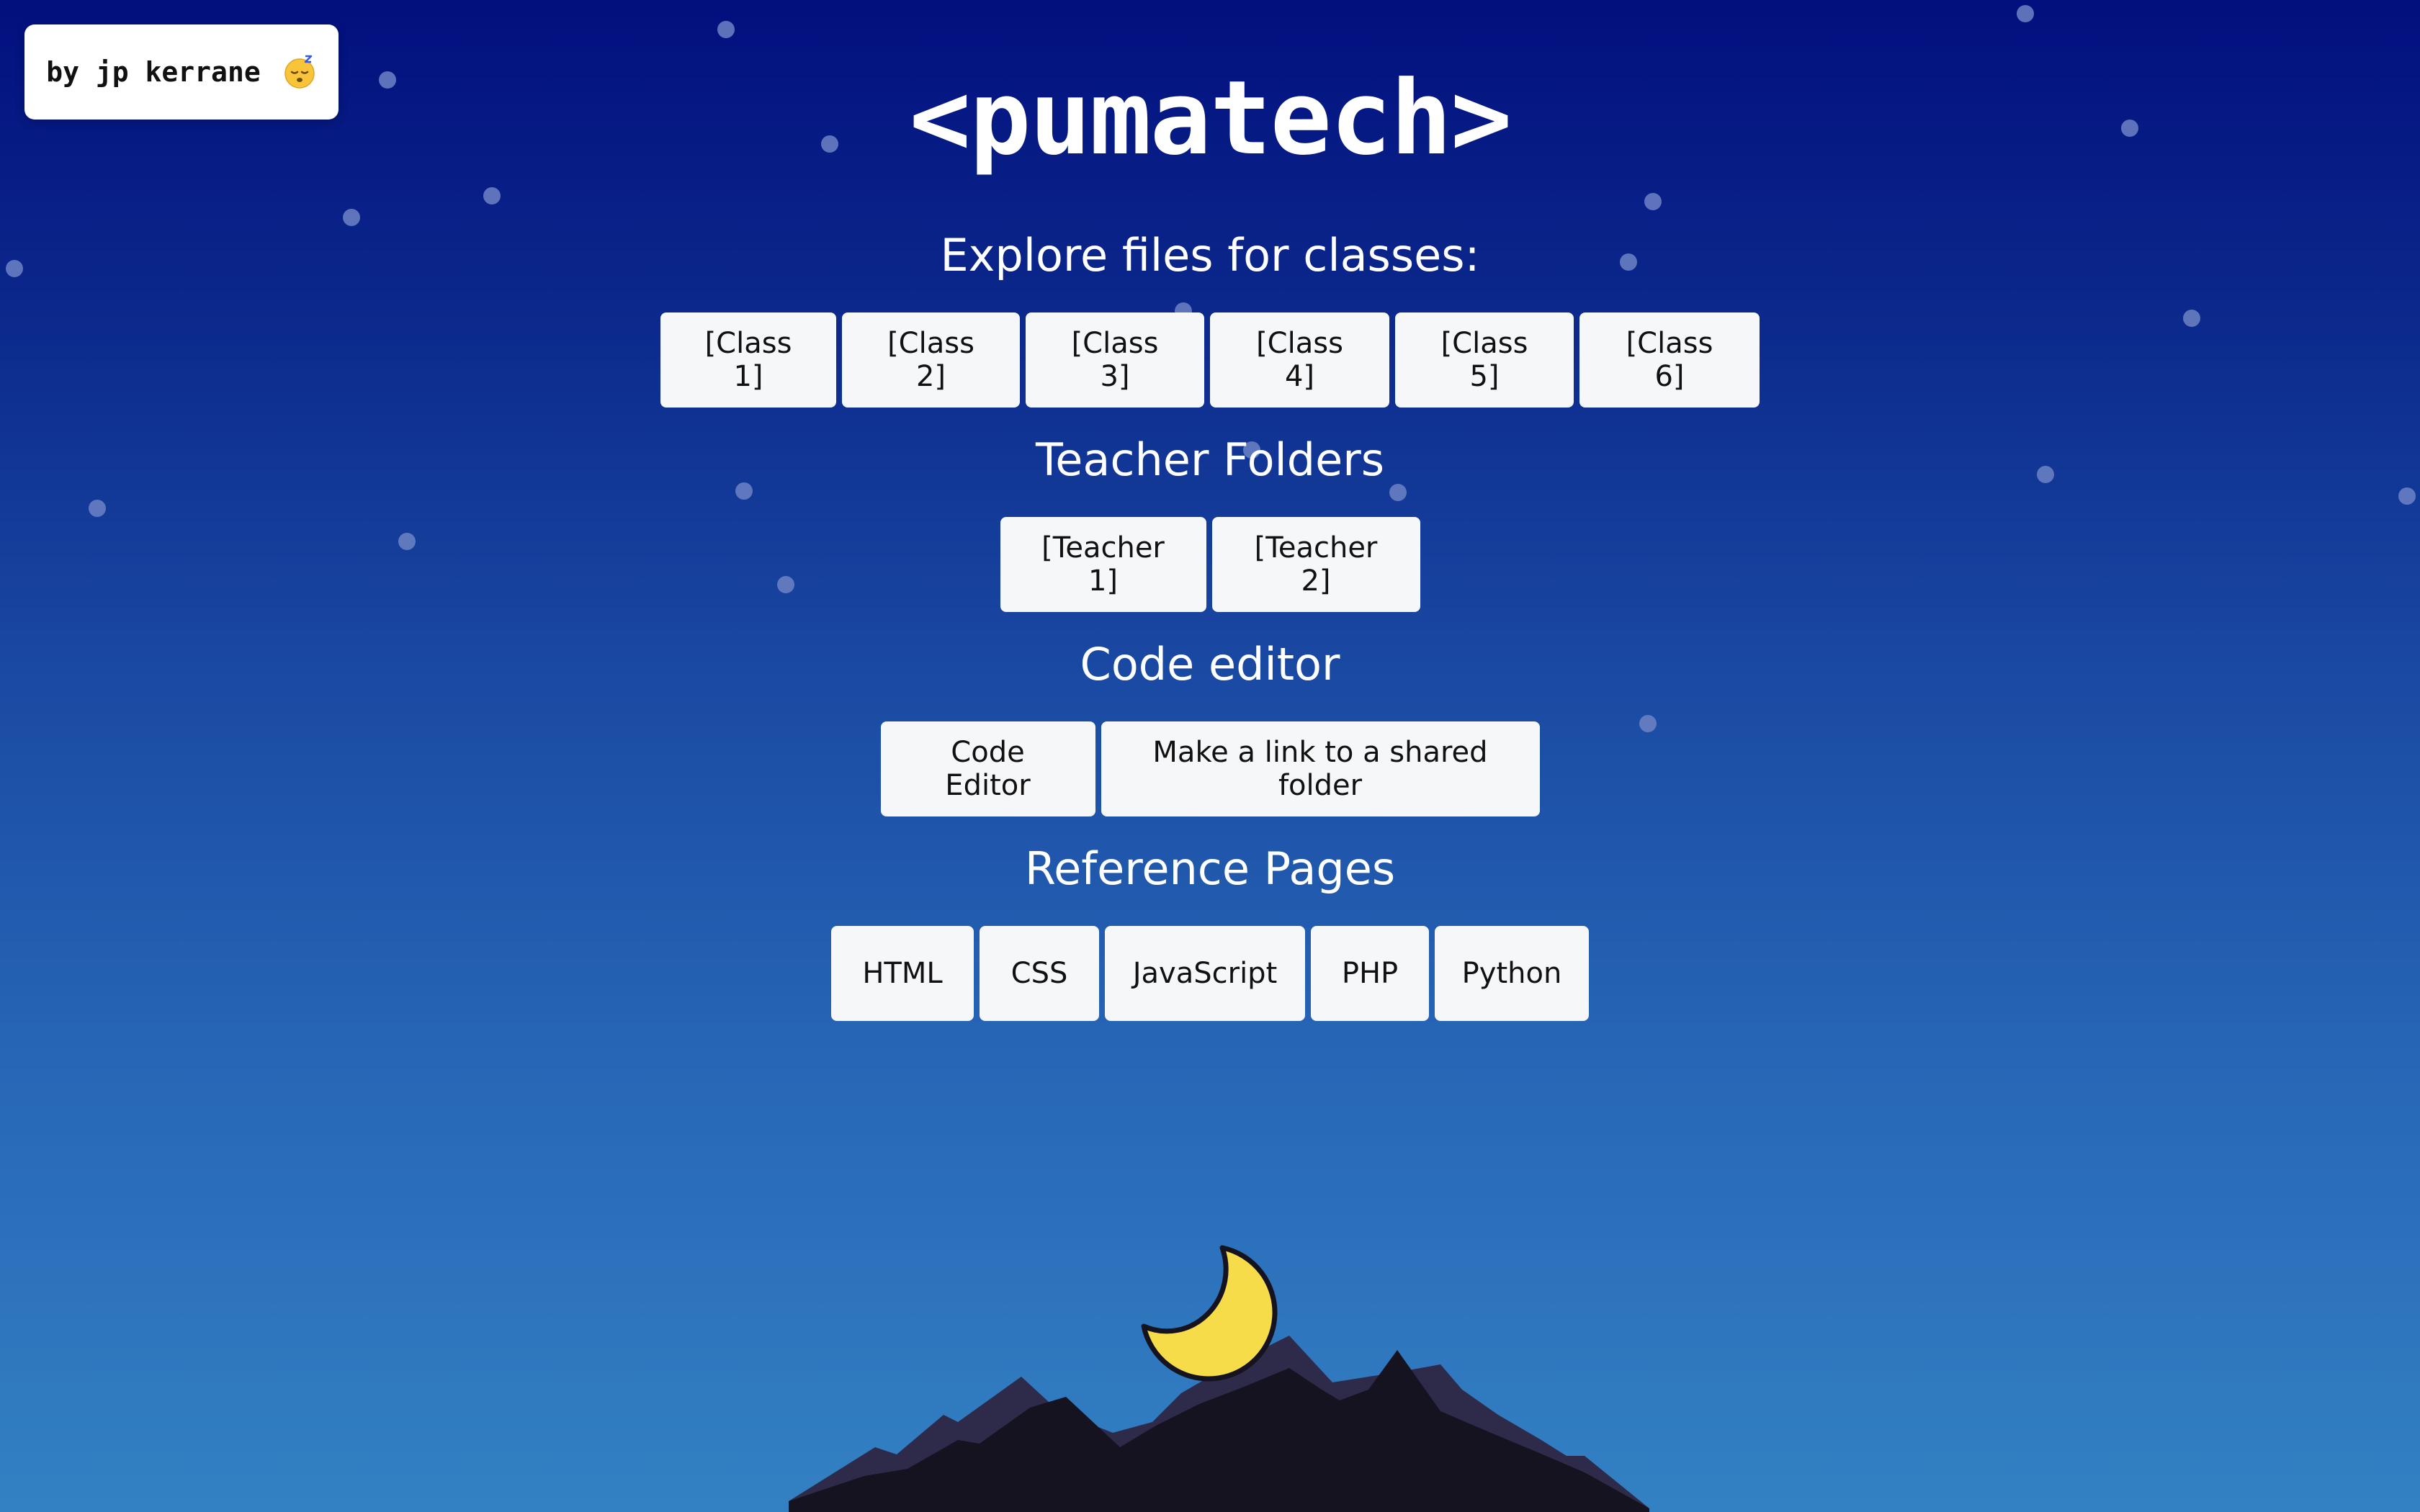 The height and width of the screenshot is (1512, 2420). I want to click on class-6-button: [Class 6], so click(1669, 360).